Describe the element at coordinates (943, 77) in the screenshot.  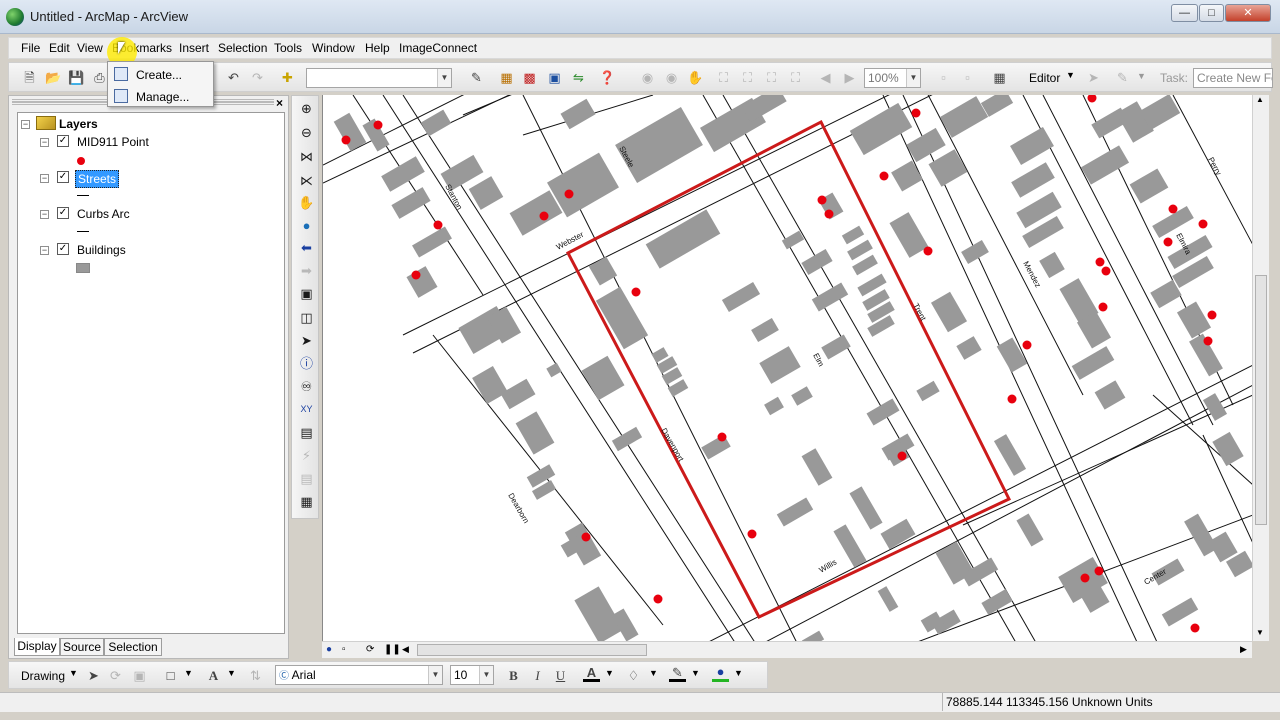
I see `toggle-draft-mode-icon: ▫` at that location.